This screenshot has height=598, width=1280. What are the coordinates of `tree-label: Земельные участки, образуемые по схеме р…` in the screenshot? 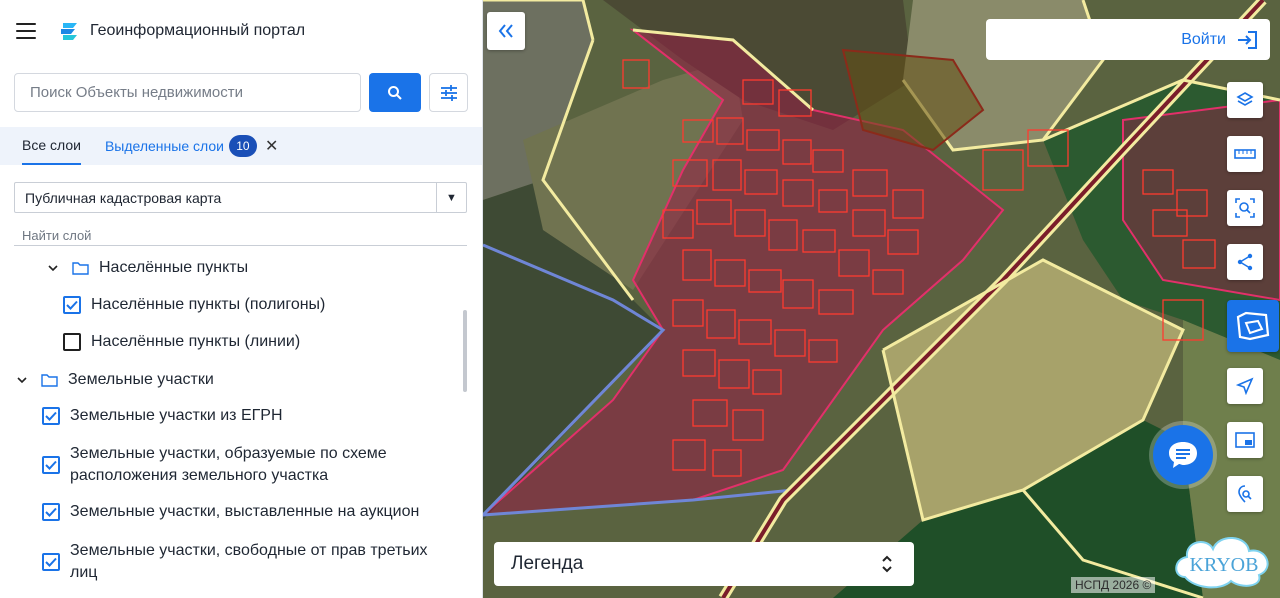 It's located at (228, 464).